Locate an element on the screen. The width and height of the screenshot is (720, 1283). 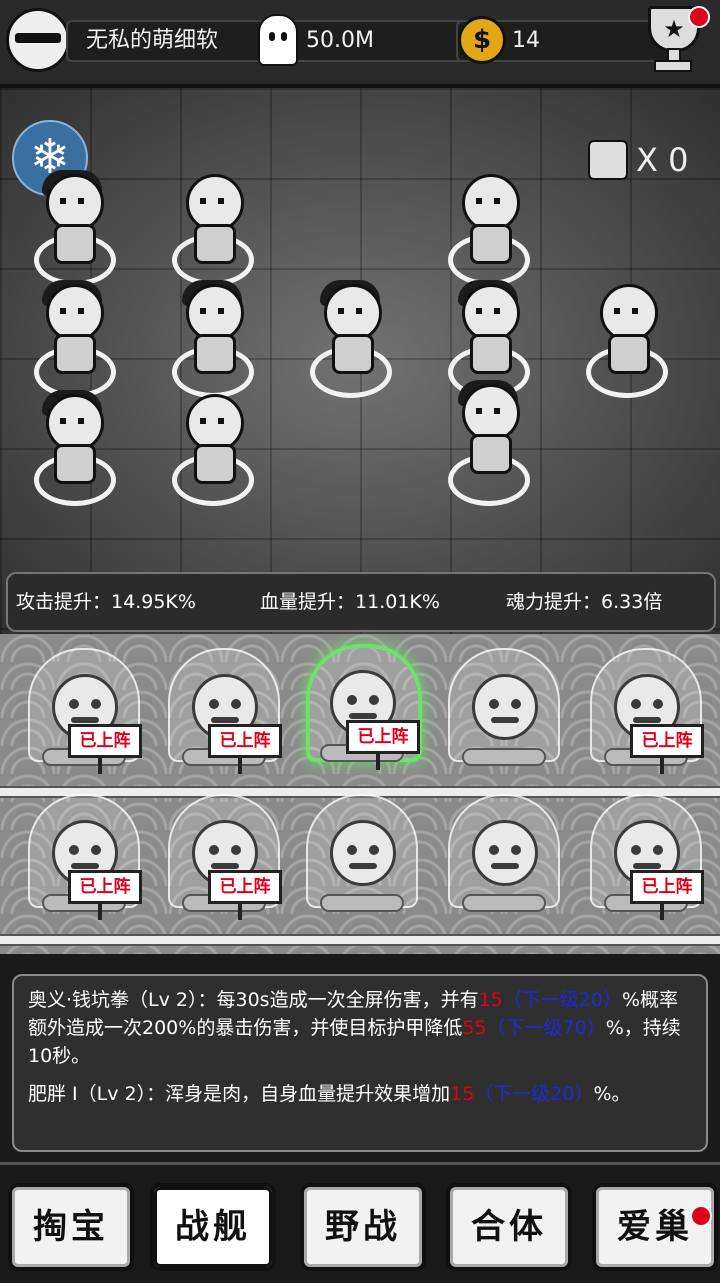
hp-boost-value: 11.01K% is located at coordinates (397, 602).